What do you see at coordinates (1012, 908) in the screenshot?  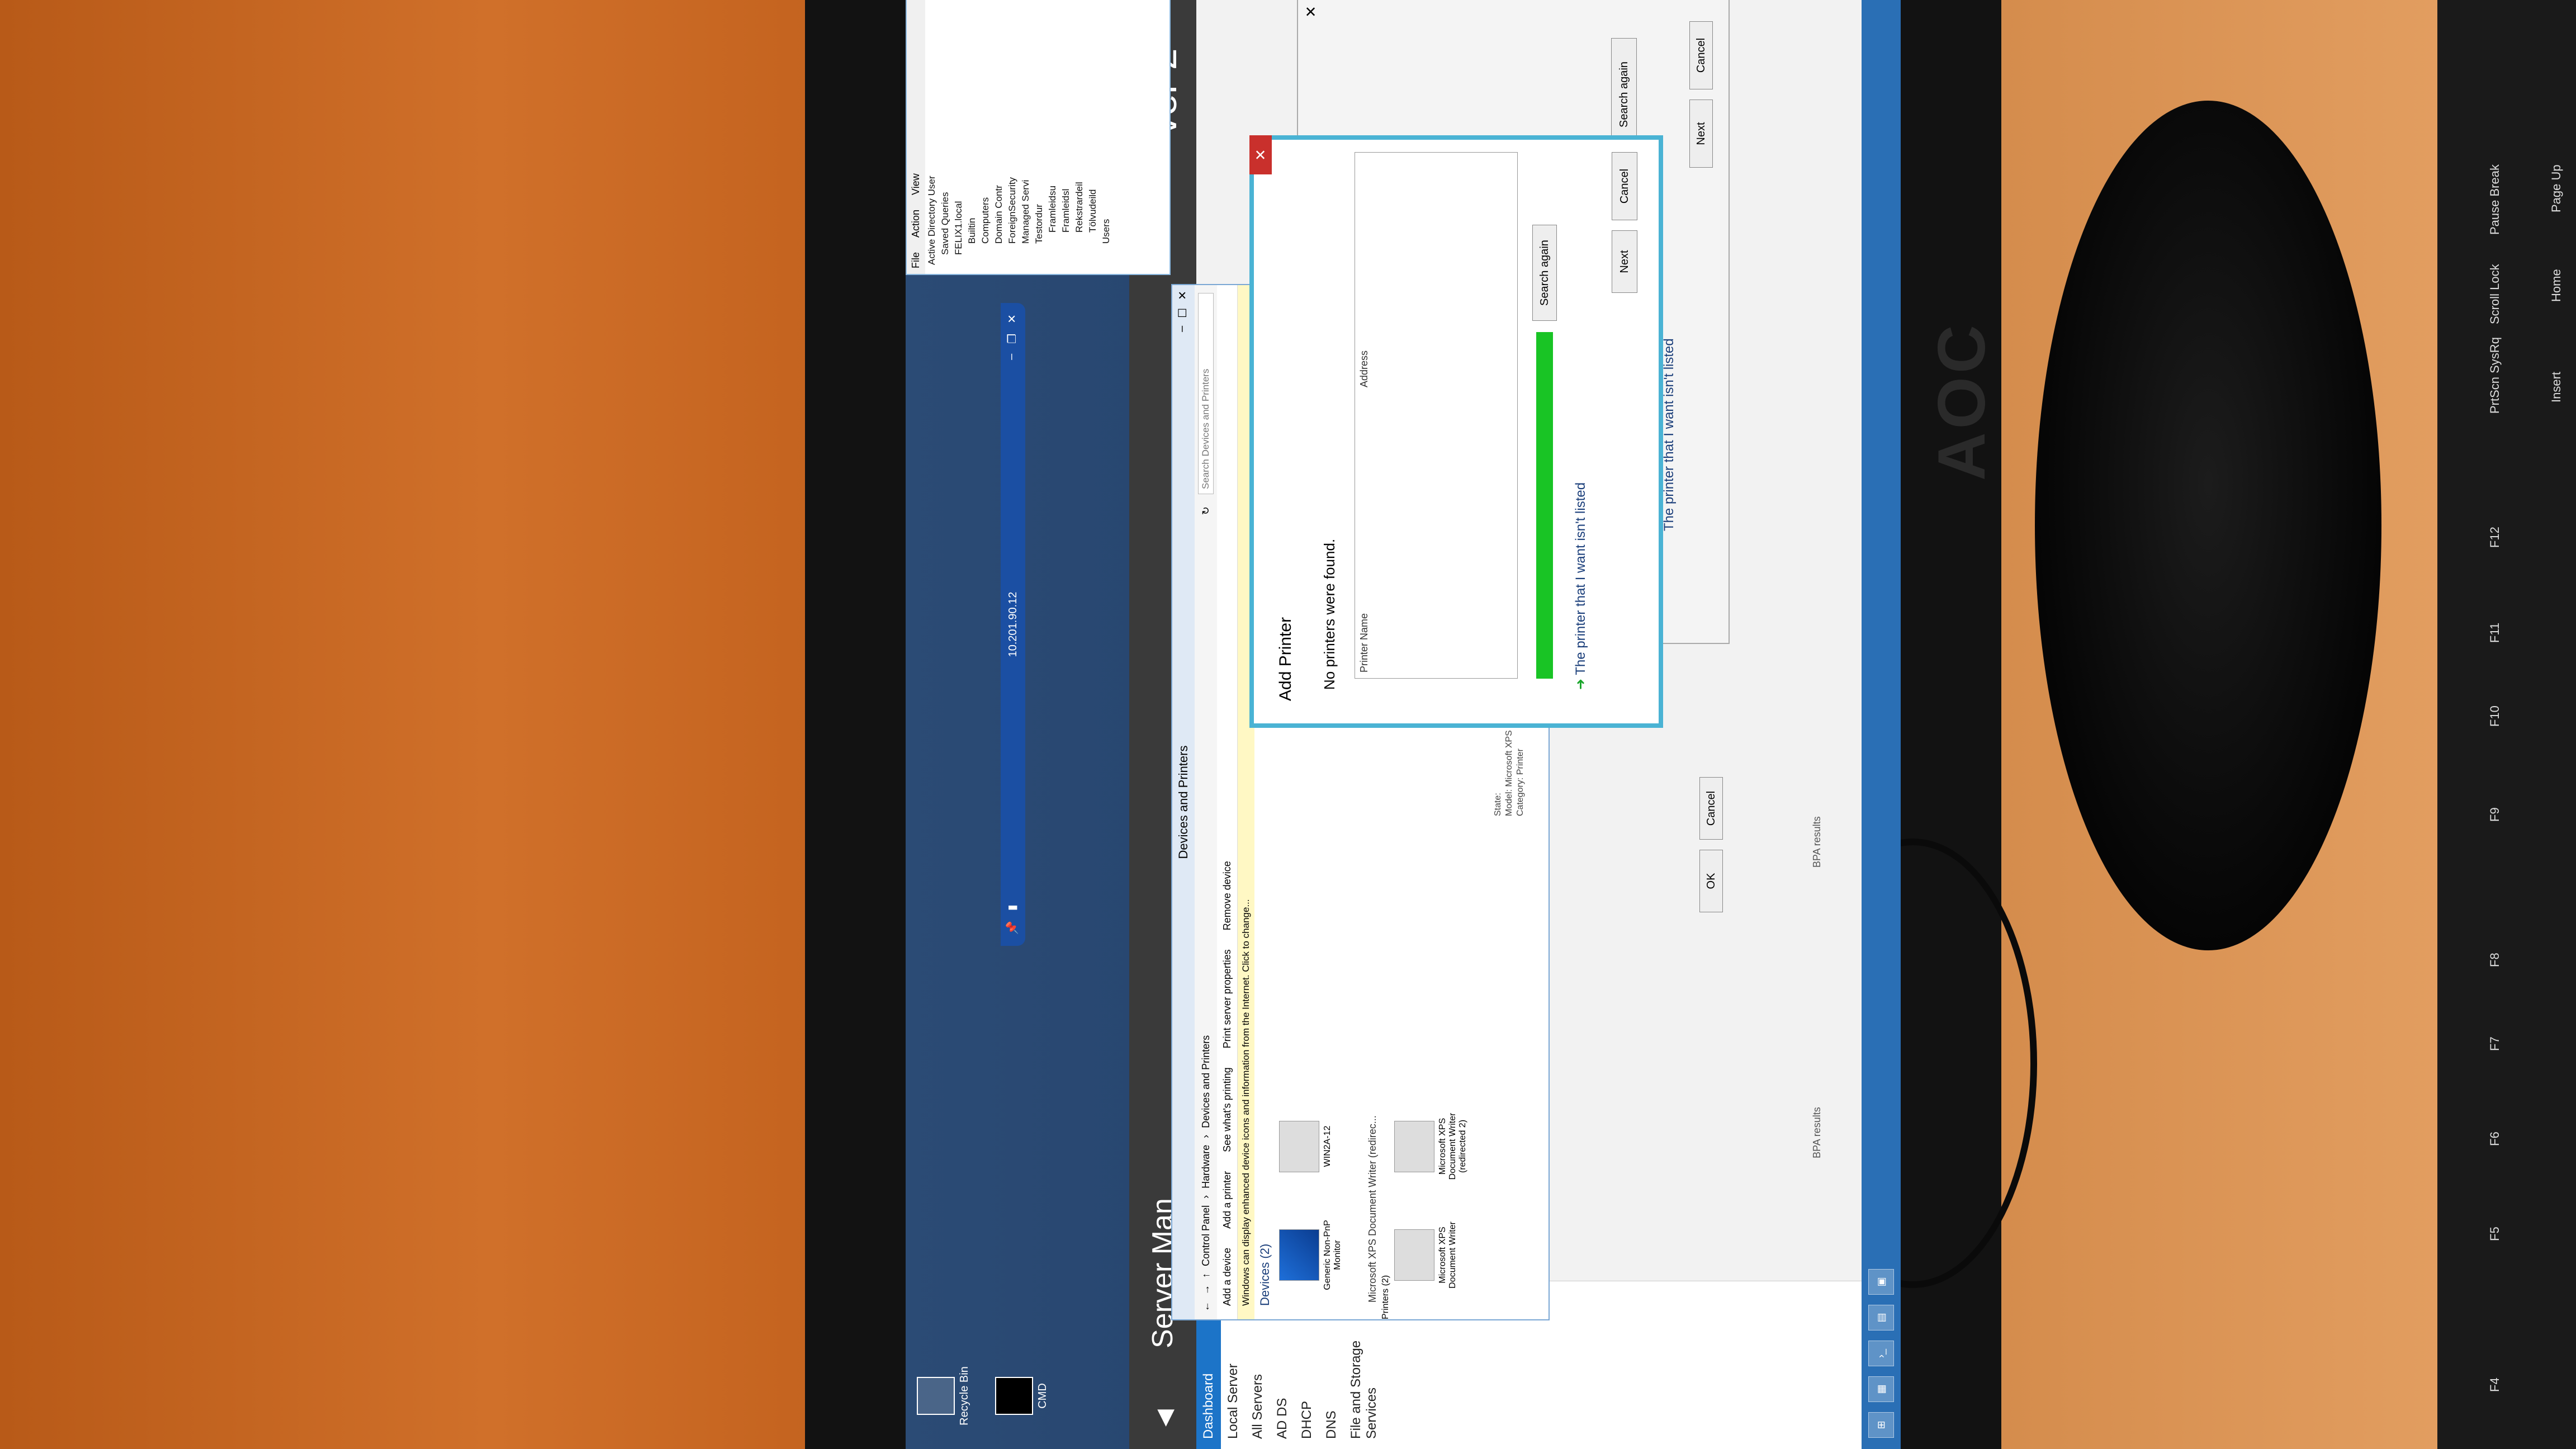 I see `signal-icon: ▮` at bounding box center [1012, 908].